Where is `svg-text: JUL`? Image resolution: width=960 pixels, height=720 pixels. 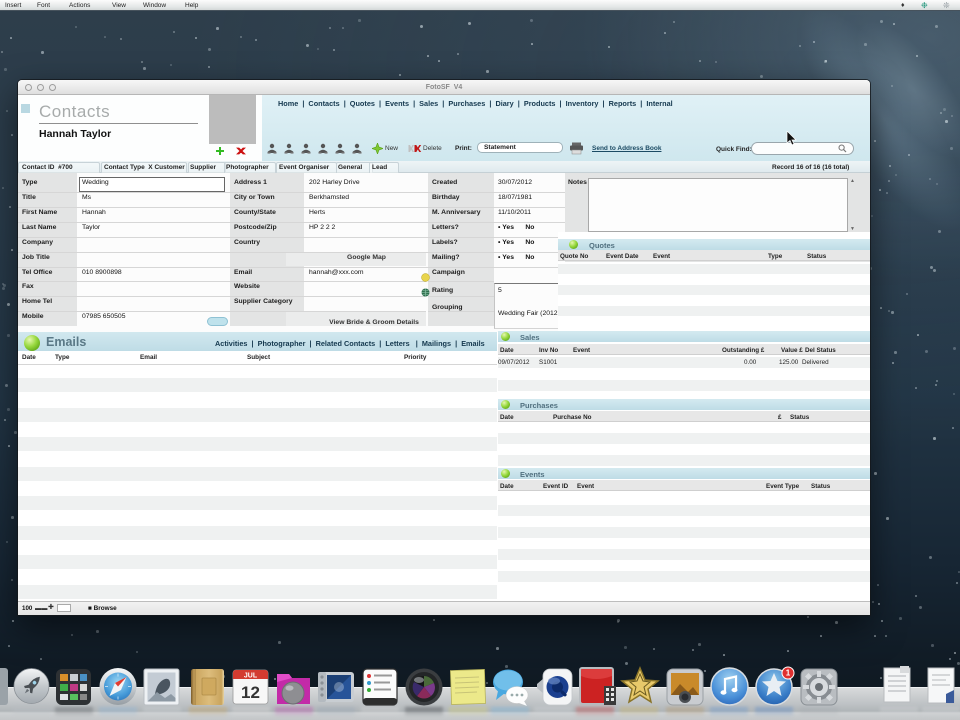
svg-text: JUL is located at coordinates (251, 676).